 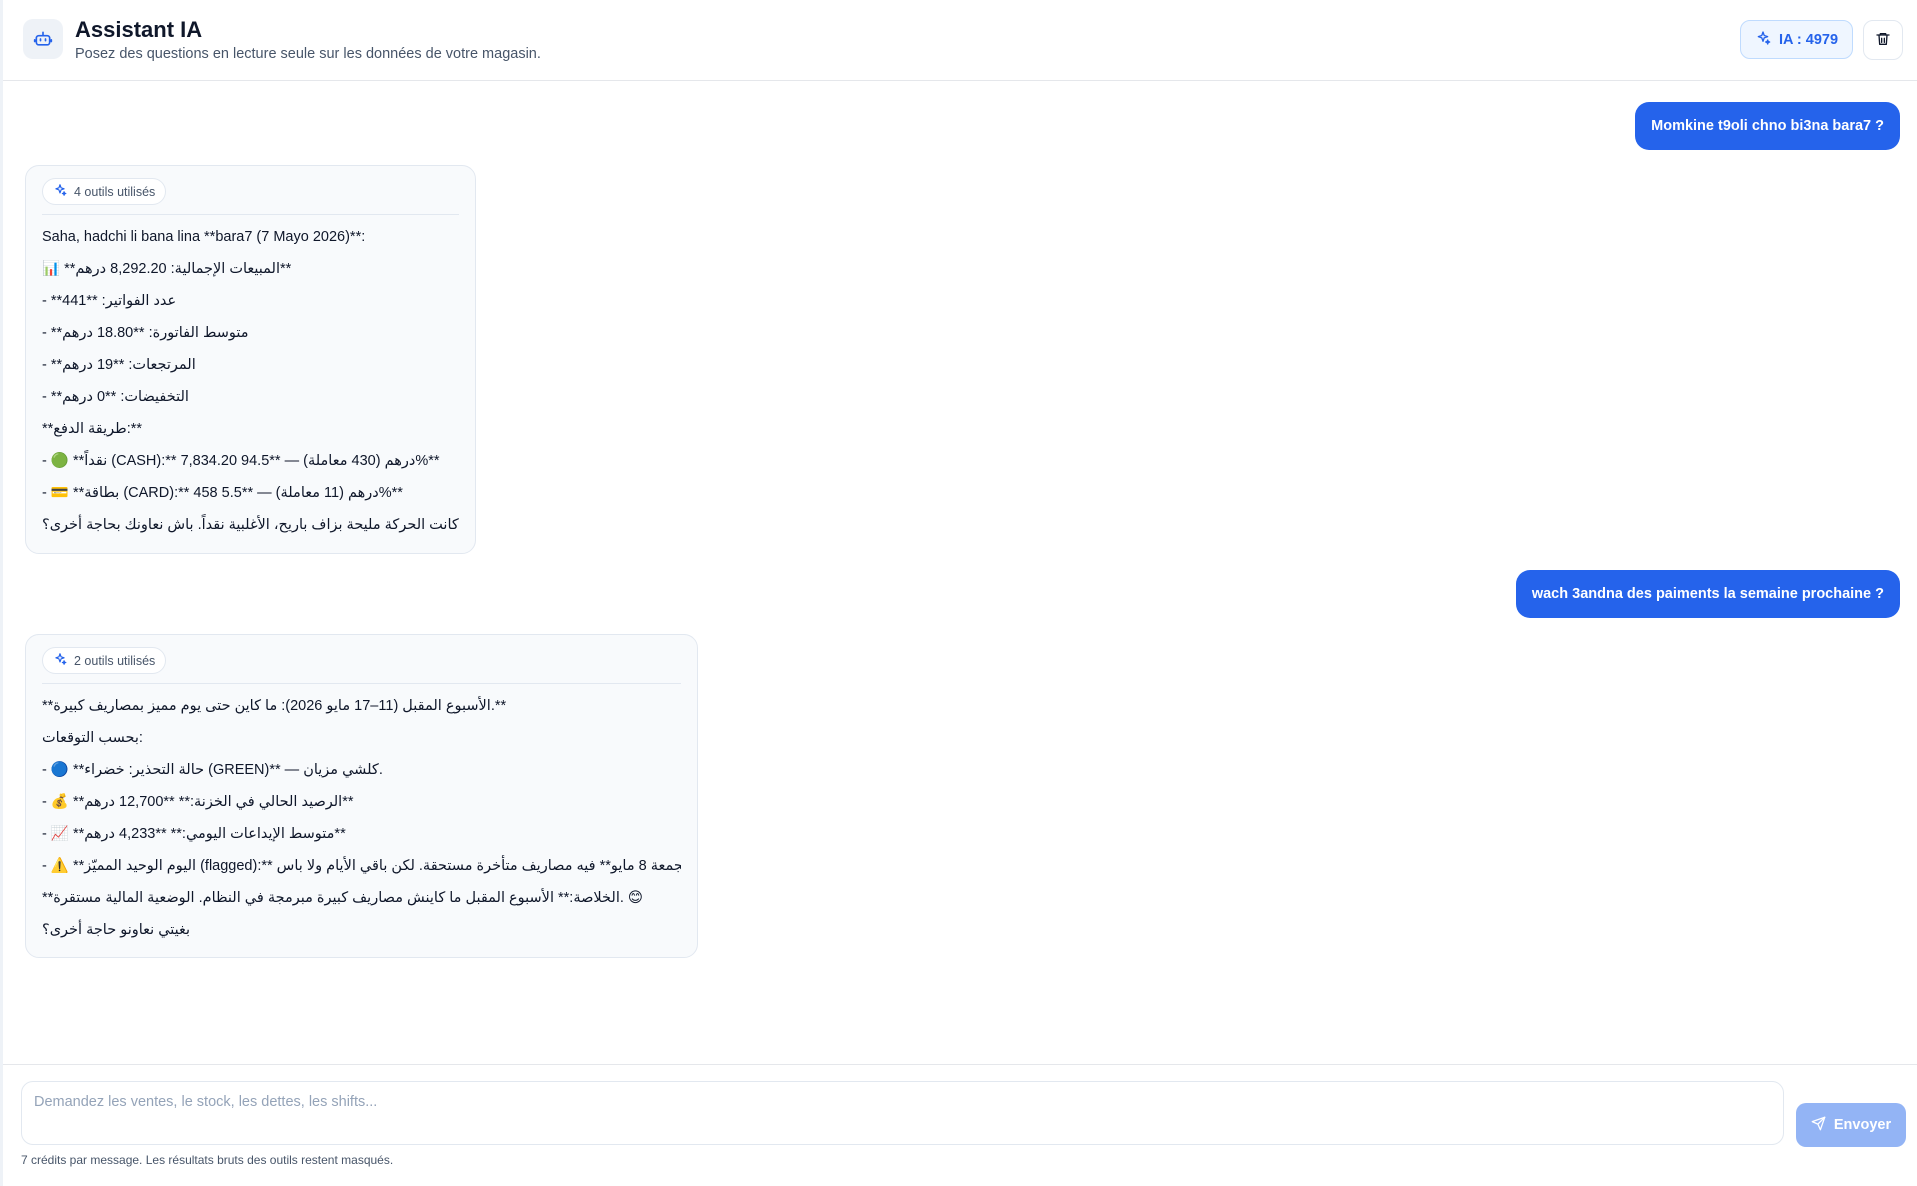 I want to click on assistant-line: - **متوسط الفاتورة: **18.80 درهم, so click(x=145, y=333).